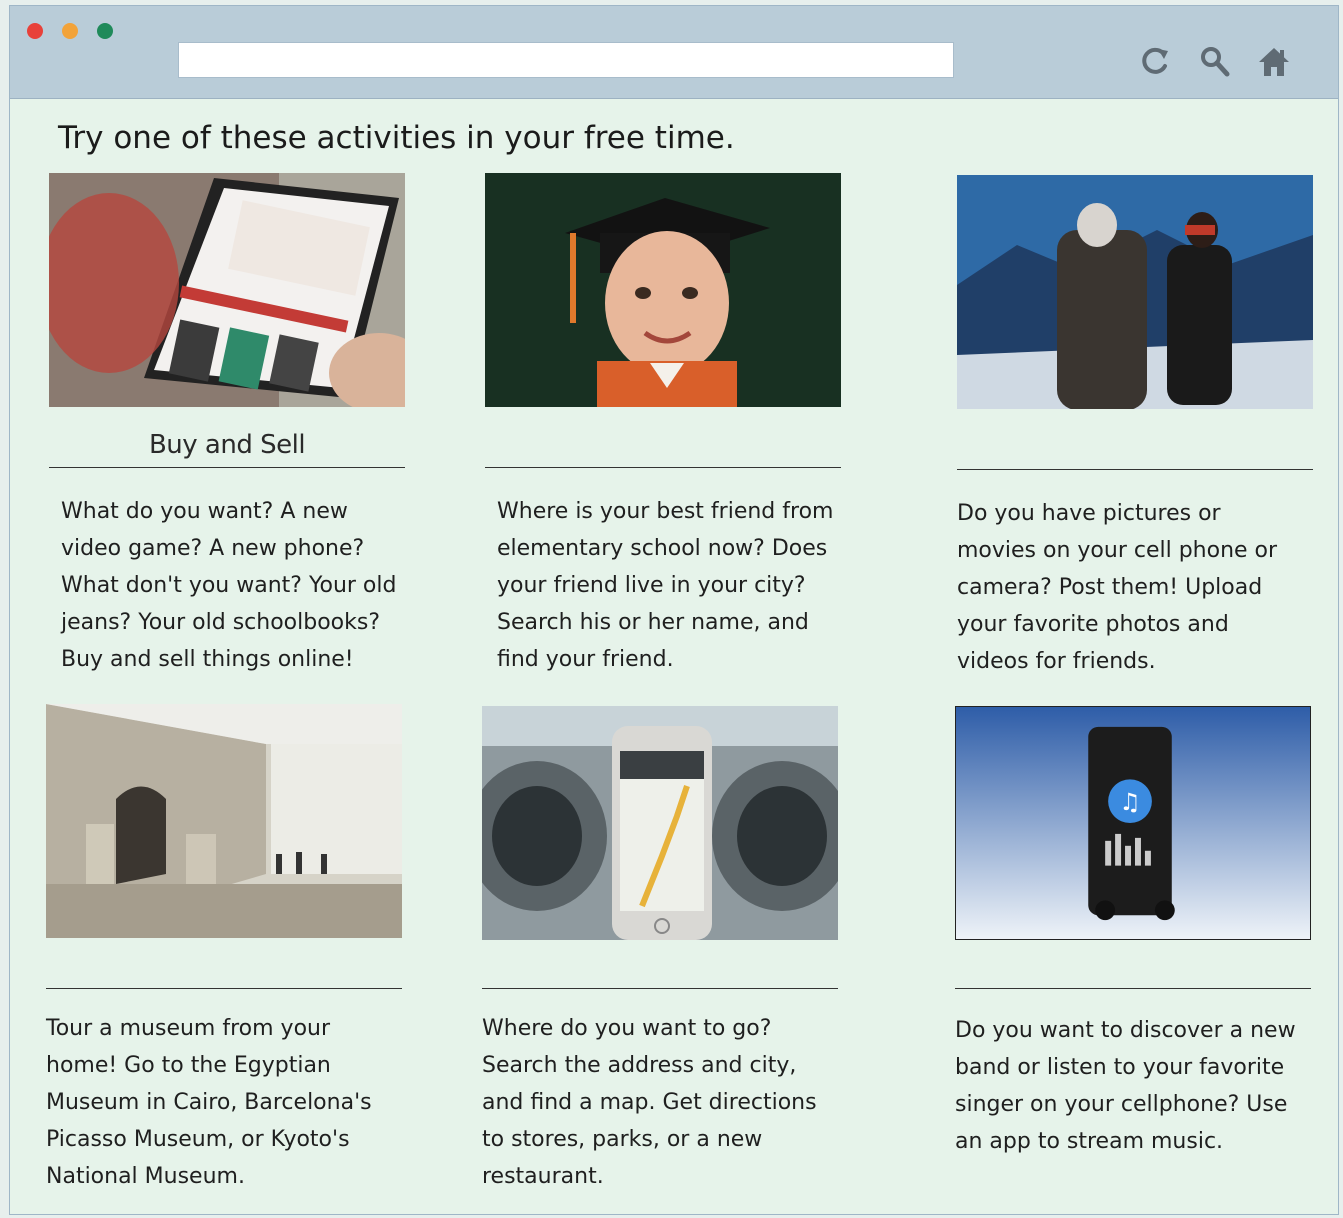  What do you see at coordinates (663, 290) in the screenshot?
I see `graduate-girl-photo` at bounding box center [663, 290].